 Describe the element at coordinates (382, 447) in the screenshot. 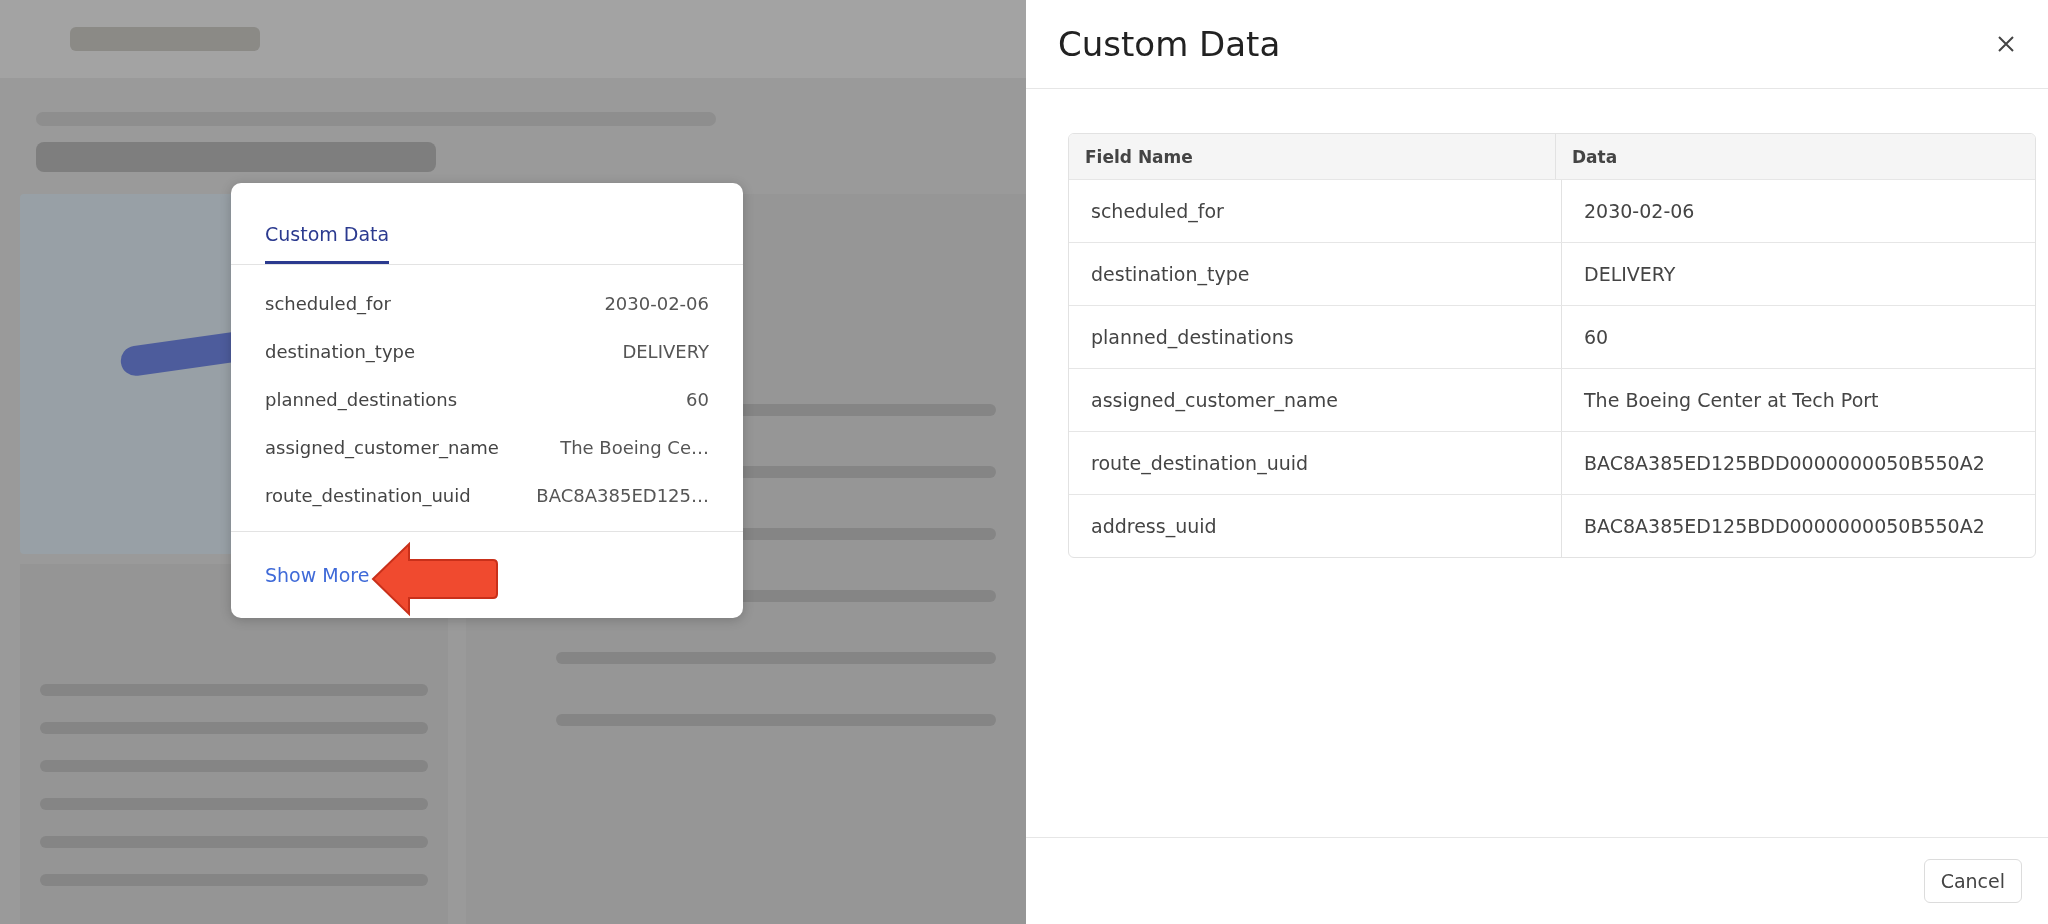

I see `field-name: assigned_customer_name` at that location.